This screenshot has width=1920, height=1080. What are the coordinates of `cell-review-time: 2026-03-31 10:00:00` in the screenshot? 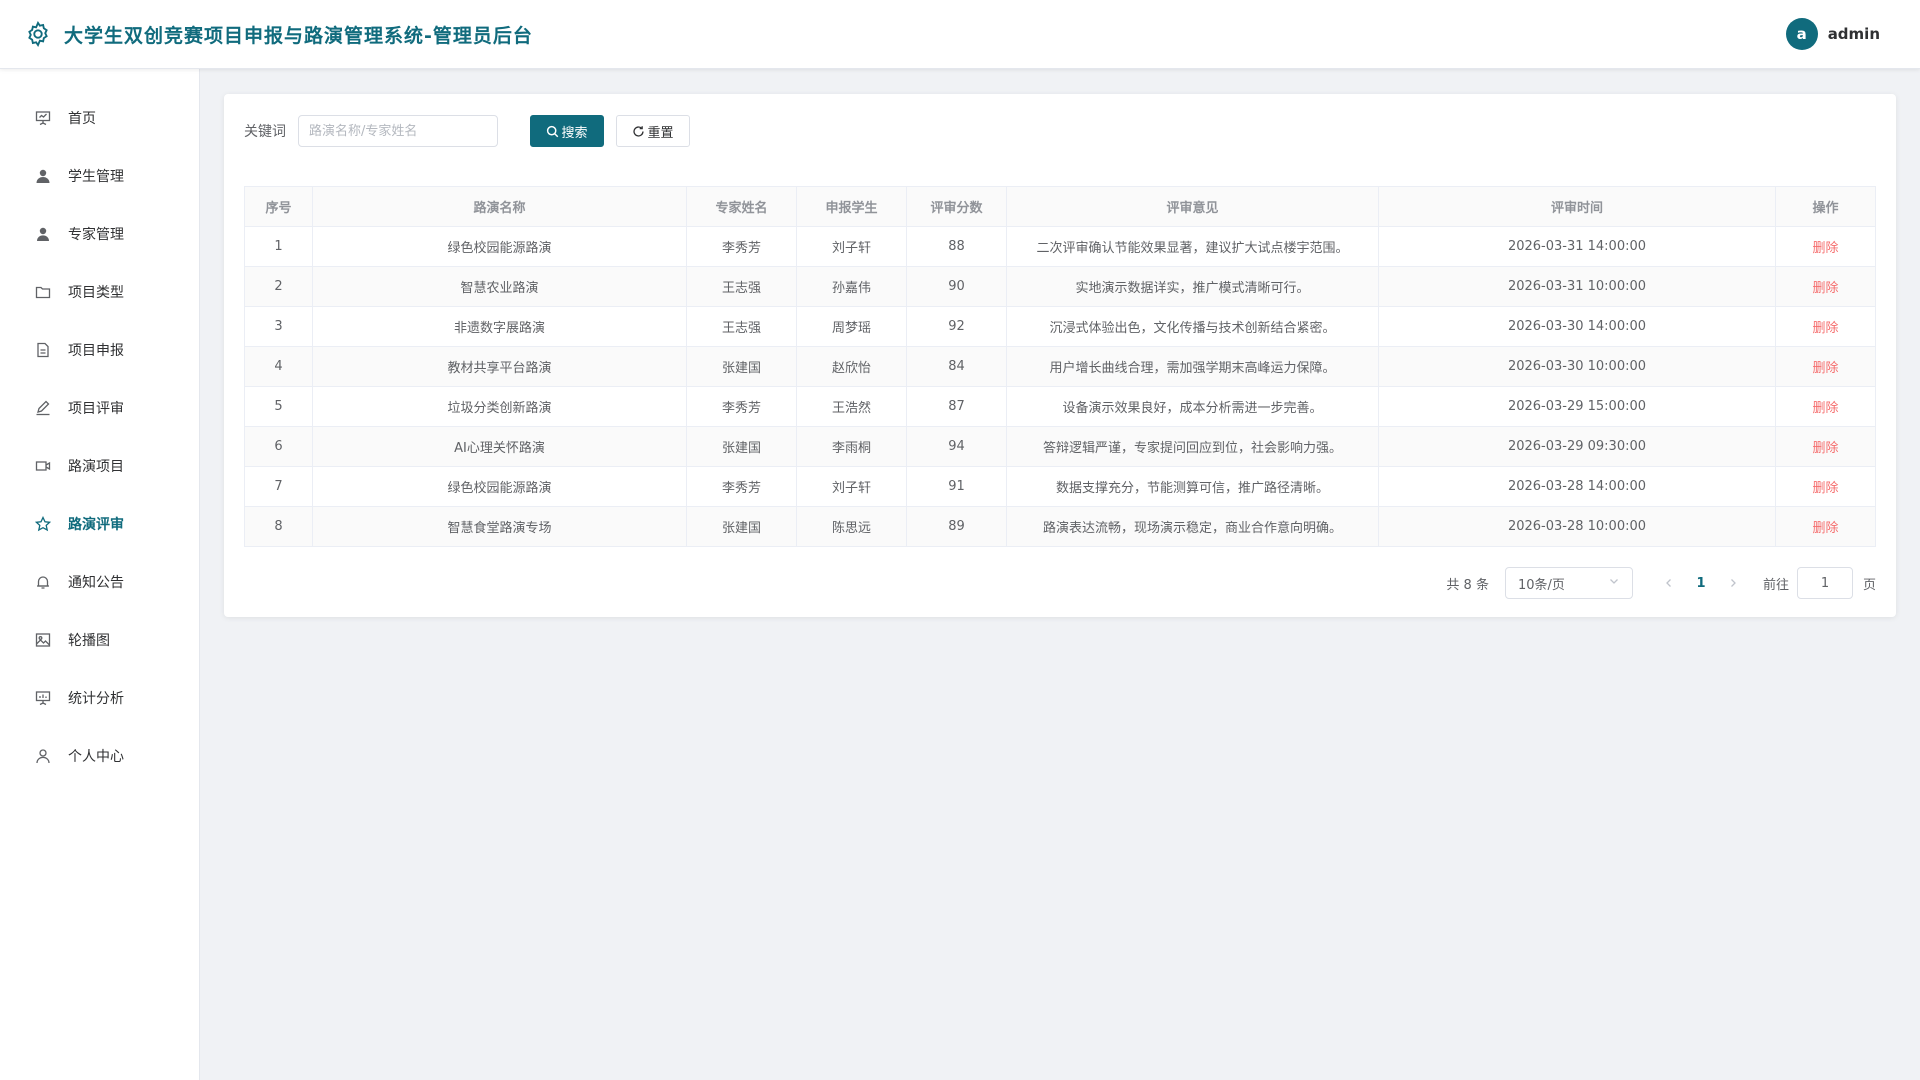 It's located at (1577, 286).